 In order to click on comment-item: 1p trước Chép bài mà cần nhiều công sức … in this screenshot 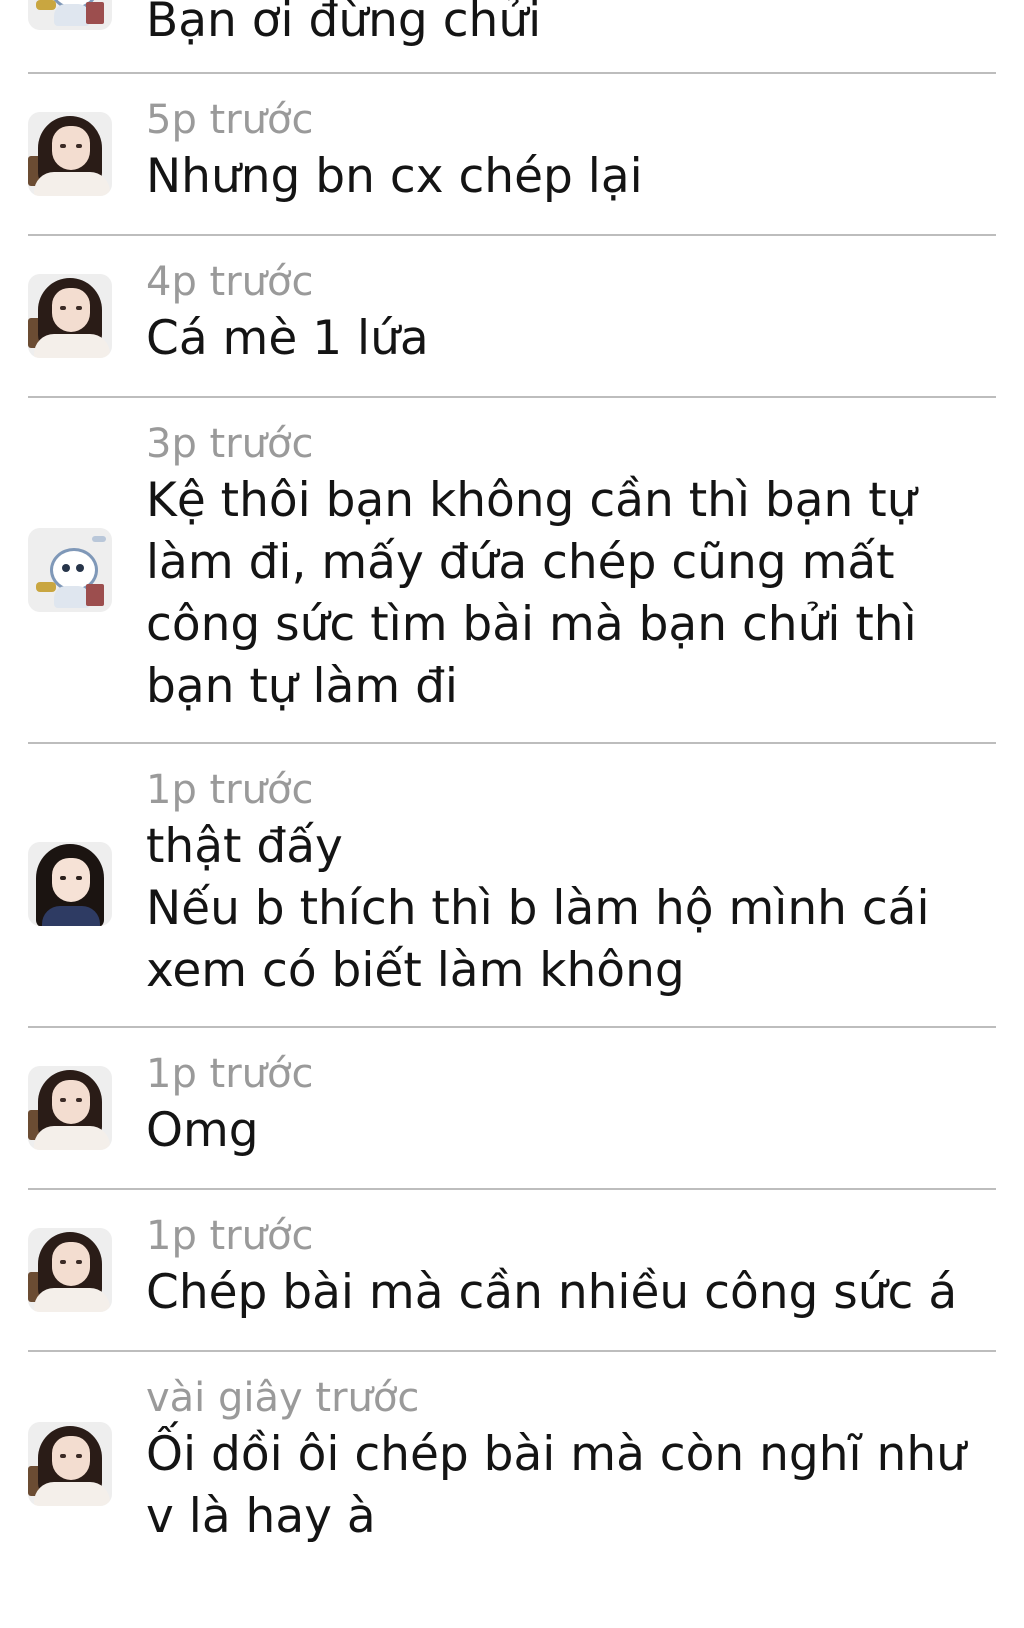, I will do `click(512, 1271)`.